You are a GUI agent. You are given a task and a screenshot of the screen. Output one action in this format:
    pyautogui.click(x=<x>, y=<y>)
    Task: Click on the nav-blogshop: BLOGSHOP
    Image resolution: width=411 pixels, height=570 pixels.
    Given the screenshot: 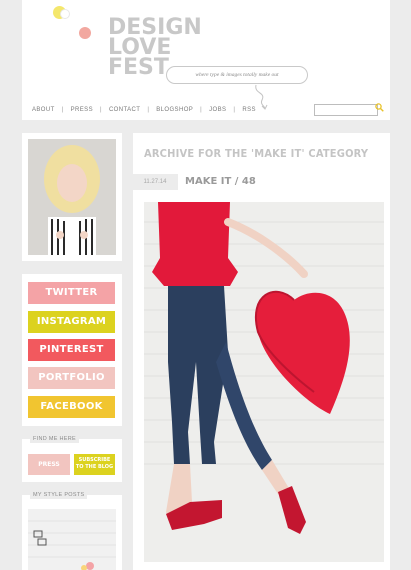 What is the action you would take?
    pyautogui.click(x=174, y=110)
    